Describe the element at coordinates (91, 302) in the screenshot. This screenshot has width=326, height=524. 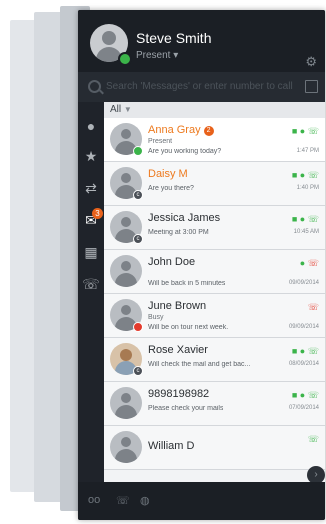
I see `side-navigation: ● ★ ⇄ ✉ 3 ▦ ☏` at that location.